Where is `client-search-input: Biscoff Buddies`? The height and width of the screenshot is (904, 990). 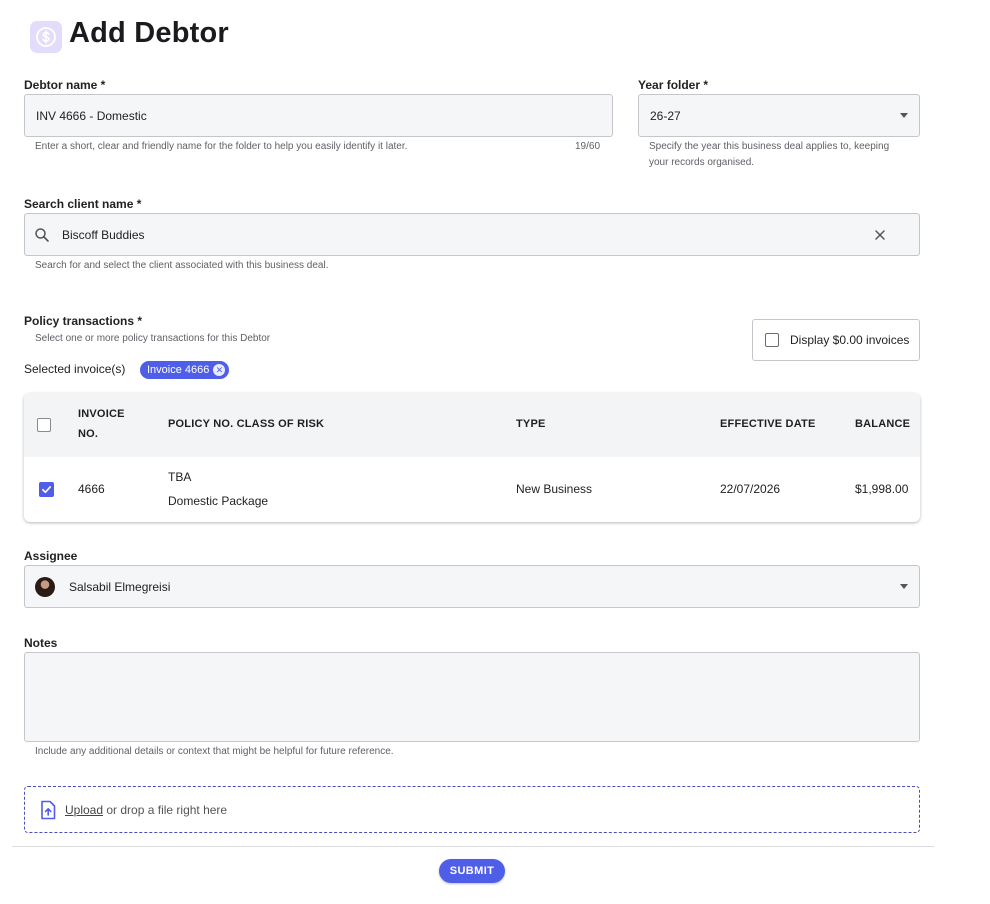
client-search-input: Biscoff Buddies is located at coordinates (472, 234).